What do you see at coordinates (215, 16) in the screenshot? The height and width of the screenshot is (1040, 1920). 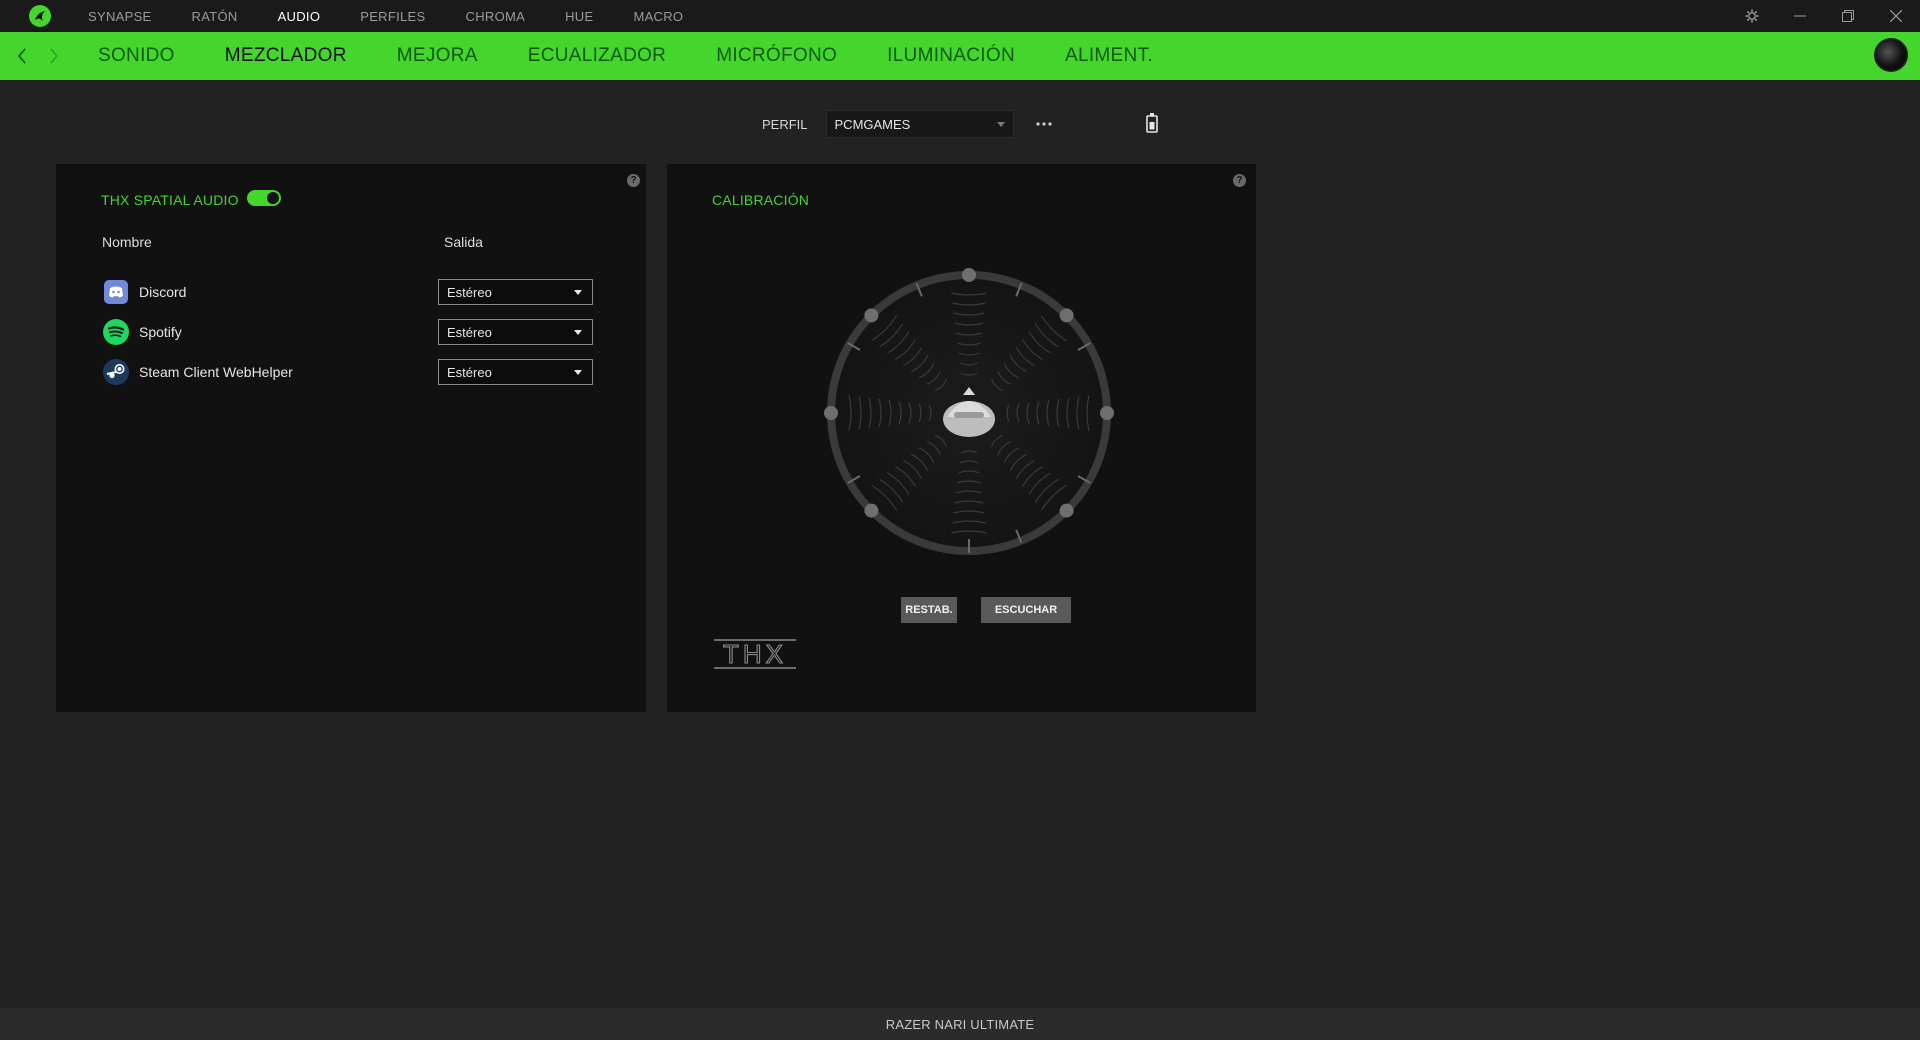 I see `top-nav-raton: RATÓN` at bounding box center [215, 16].